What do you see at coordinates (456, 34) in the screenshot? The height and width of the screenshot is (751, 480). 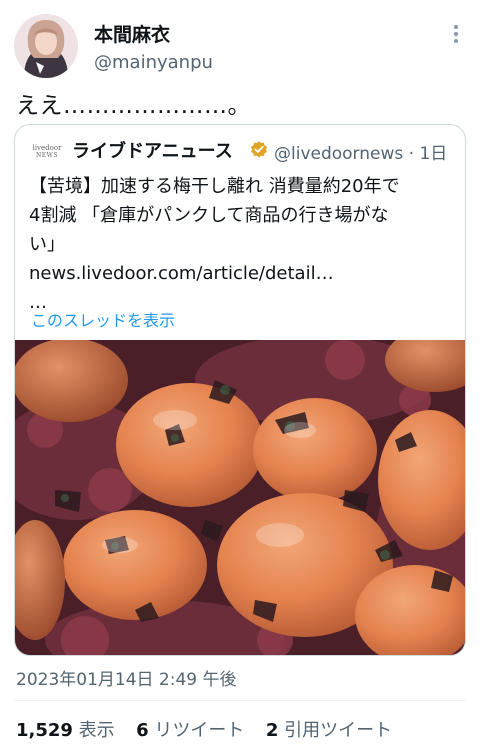 I see `more-options-icon` at bounding box center [456, 34].